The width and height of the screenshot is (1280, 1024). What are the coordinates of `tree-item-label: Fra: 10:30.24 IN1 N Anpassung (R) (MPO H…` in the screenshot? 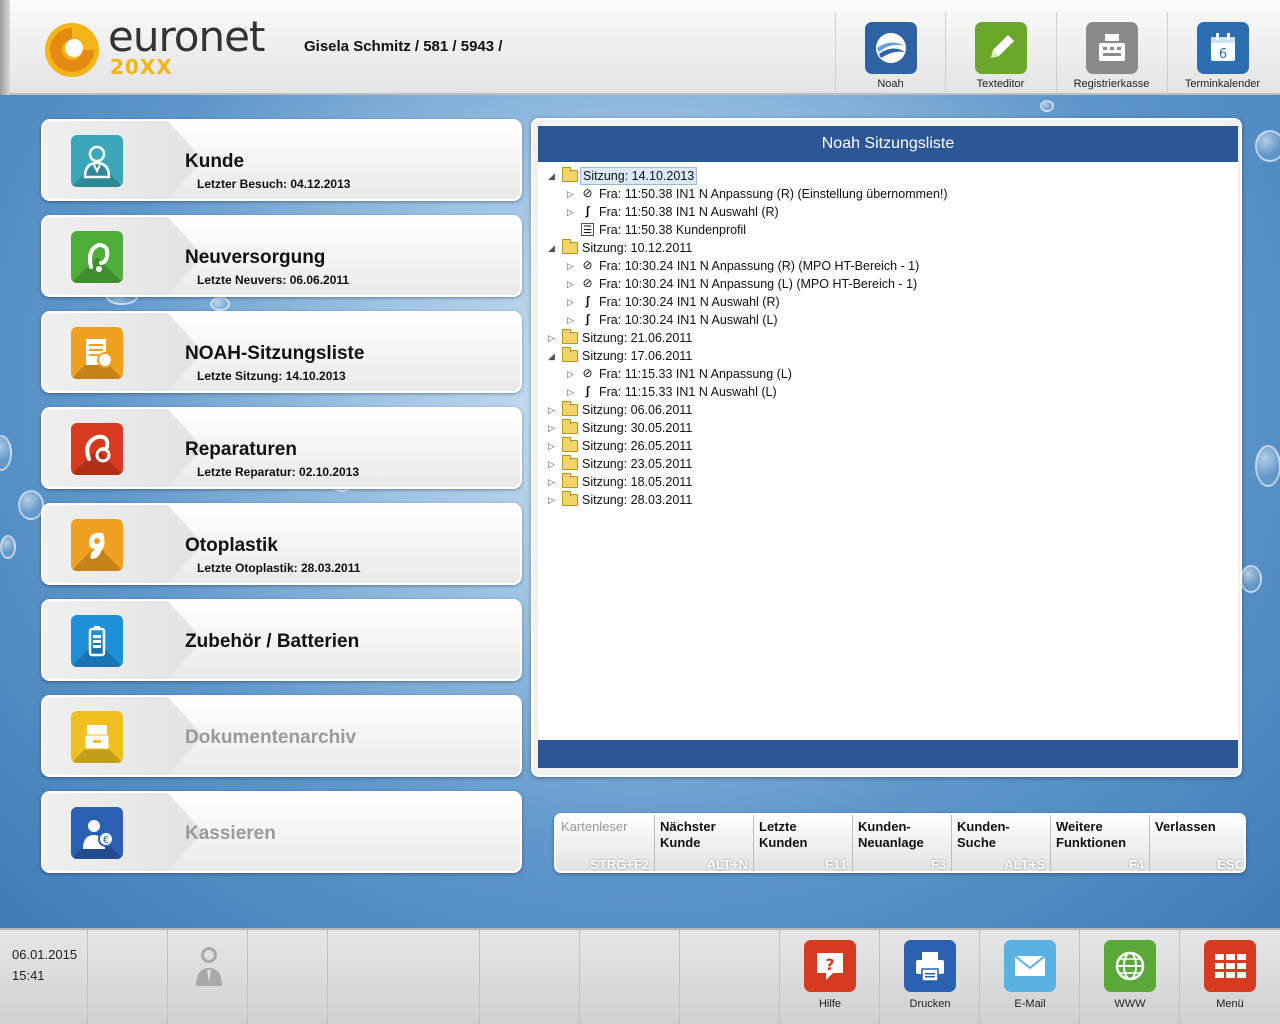 It's located at (759, 266).